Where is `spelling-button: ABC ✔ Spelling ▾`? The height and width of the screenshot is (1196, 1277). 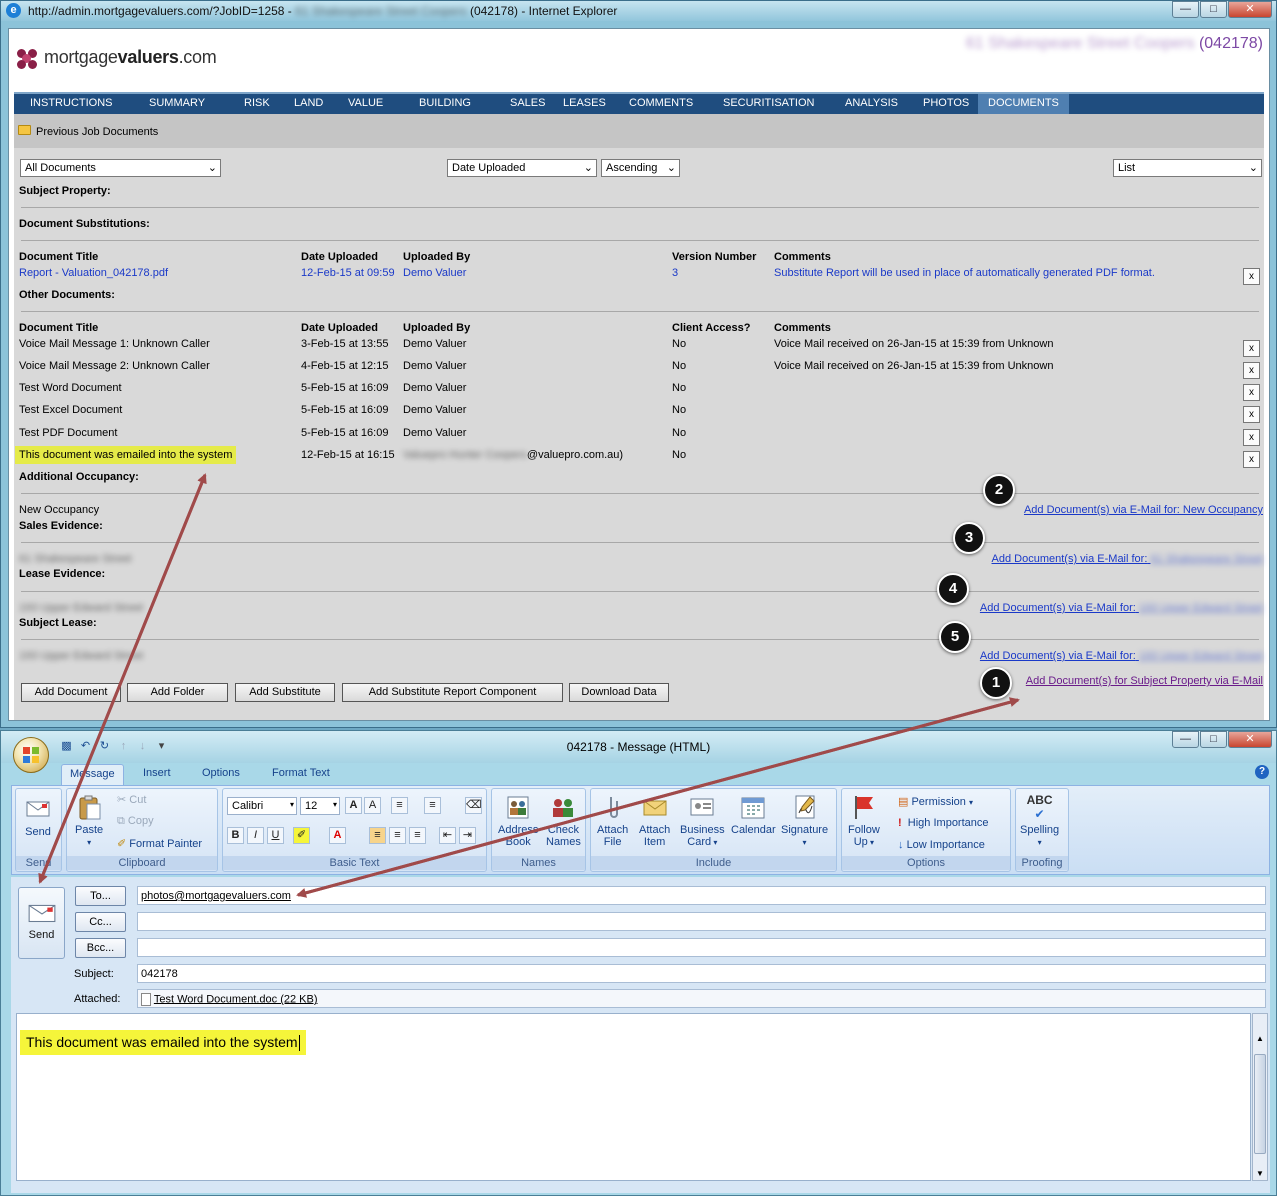 spelling-button: ABC ✔ Spelling ▾ is located at coordinates (1039, 820).